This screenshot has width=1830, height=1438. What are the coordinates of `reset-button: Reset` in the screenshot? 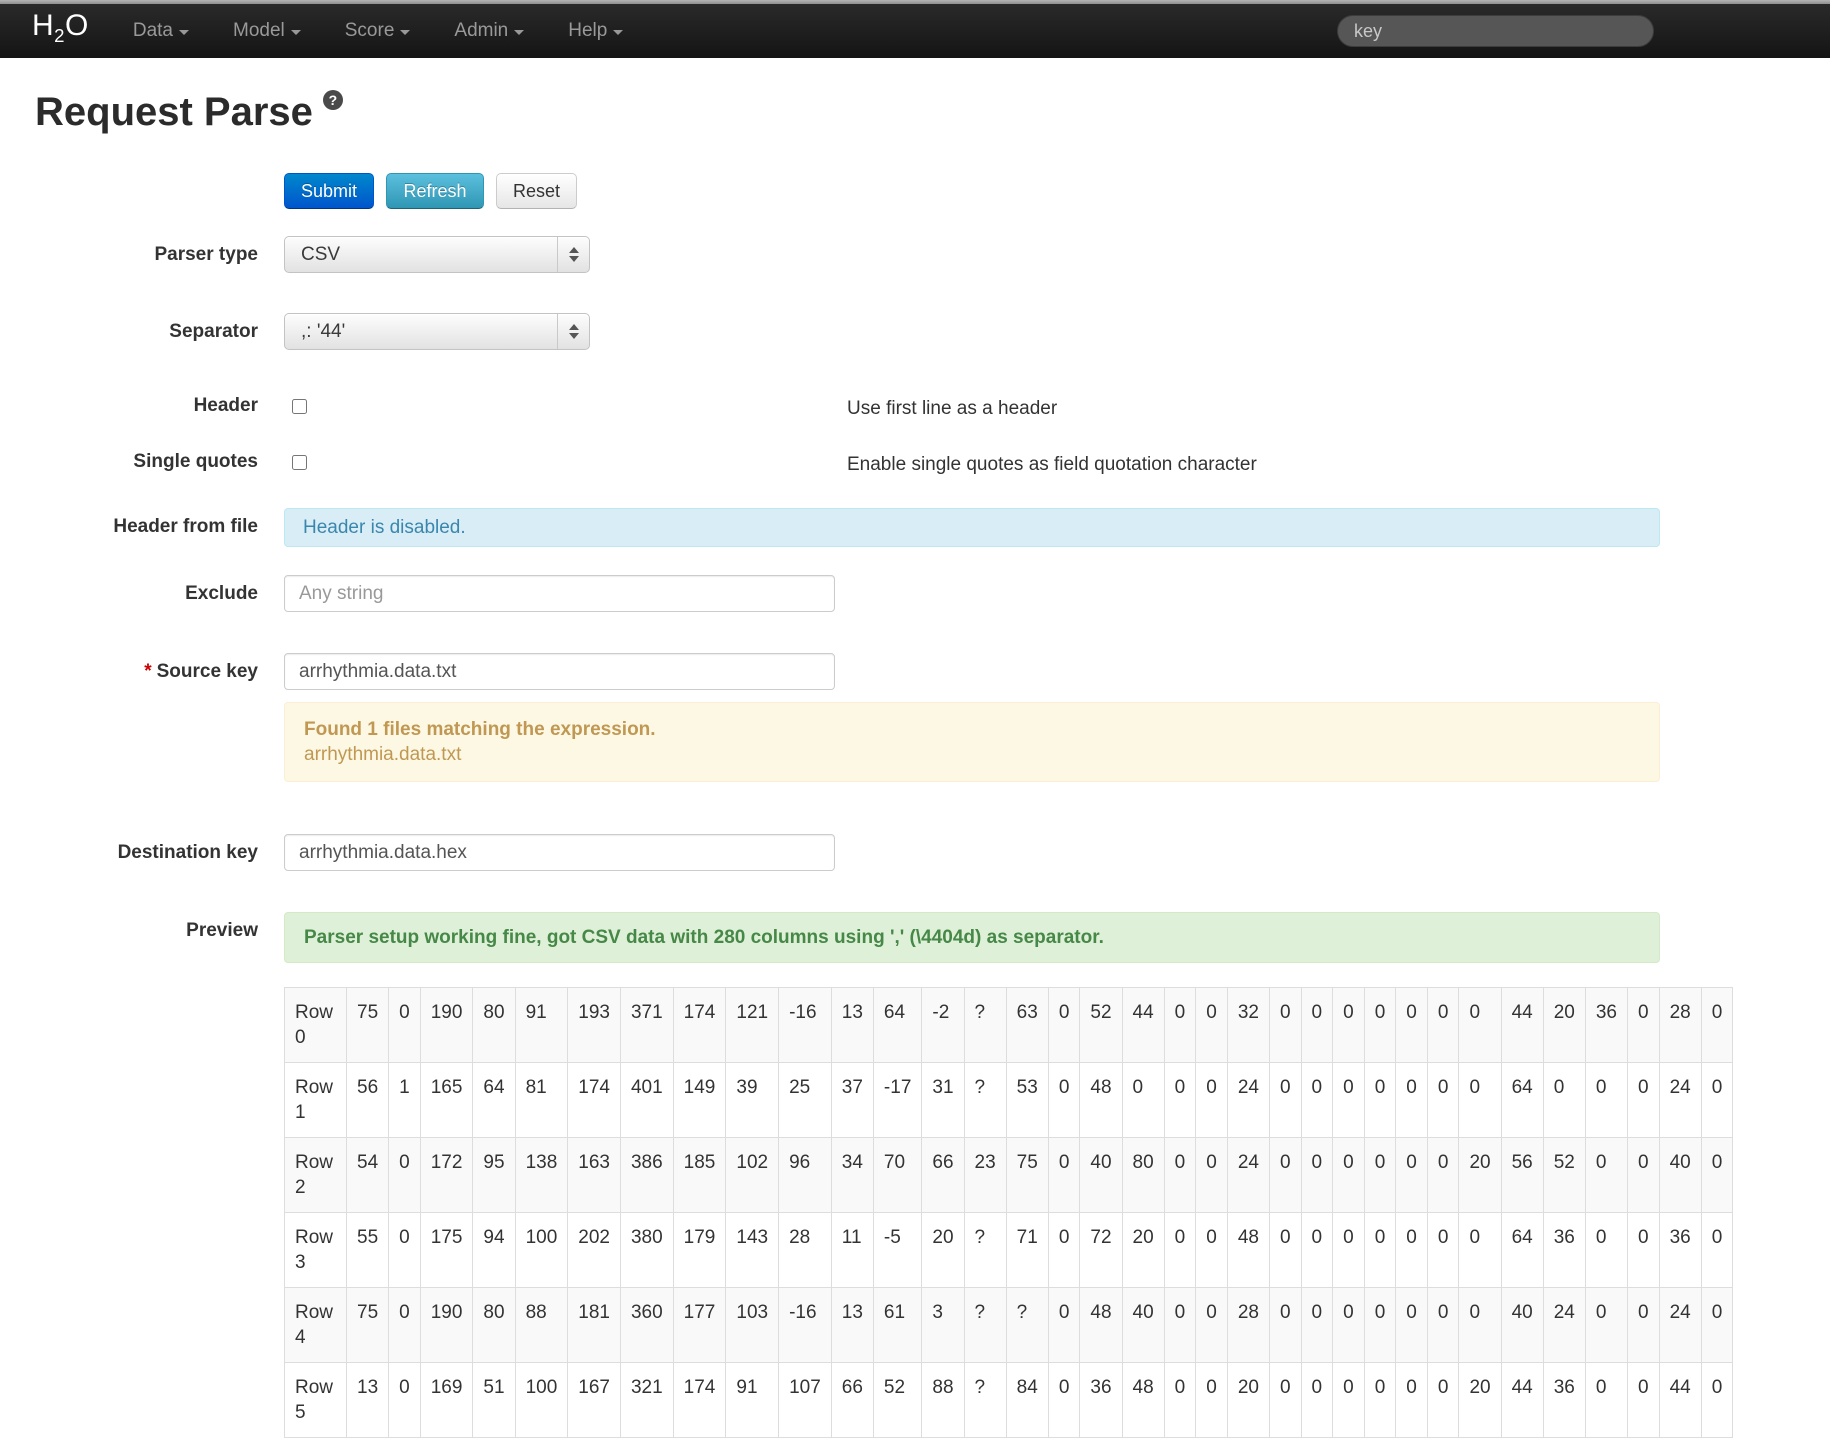 It's located at (536, 191).